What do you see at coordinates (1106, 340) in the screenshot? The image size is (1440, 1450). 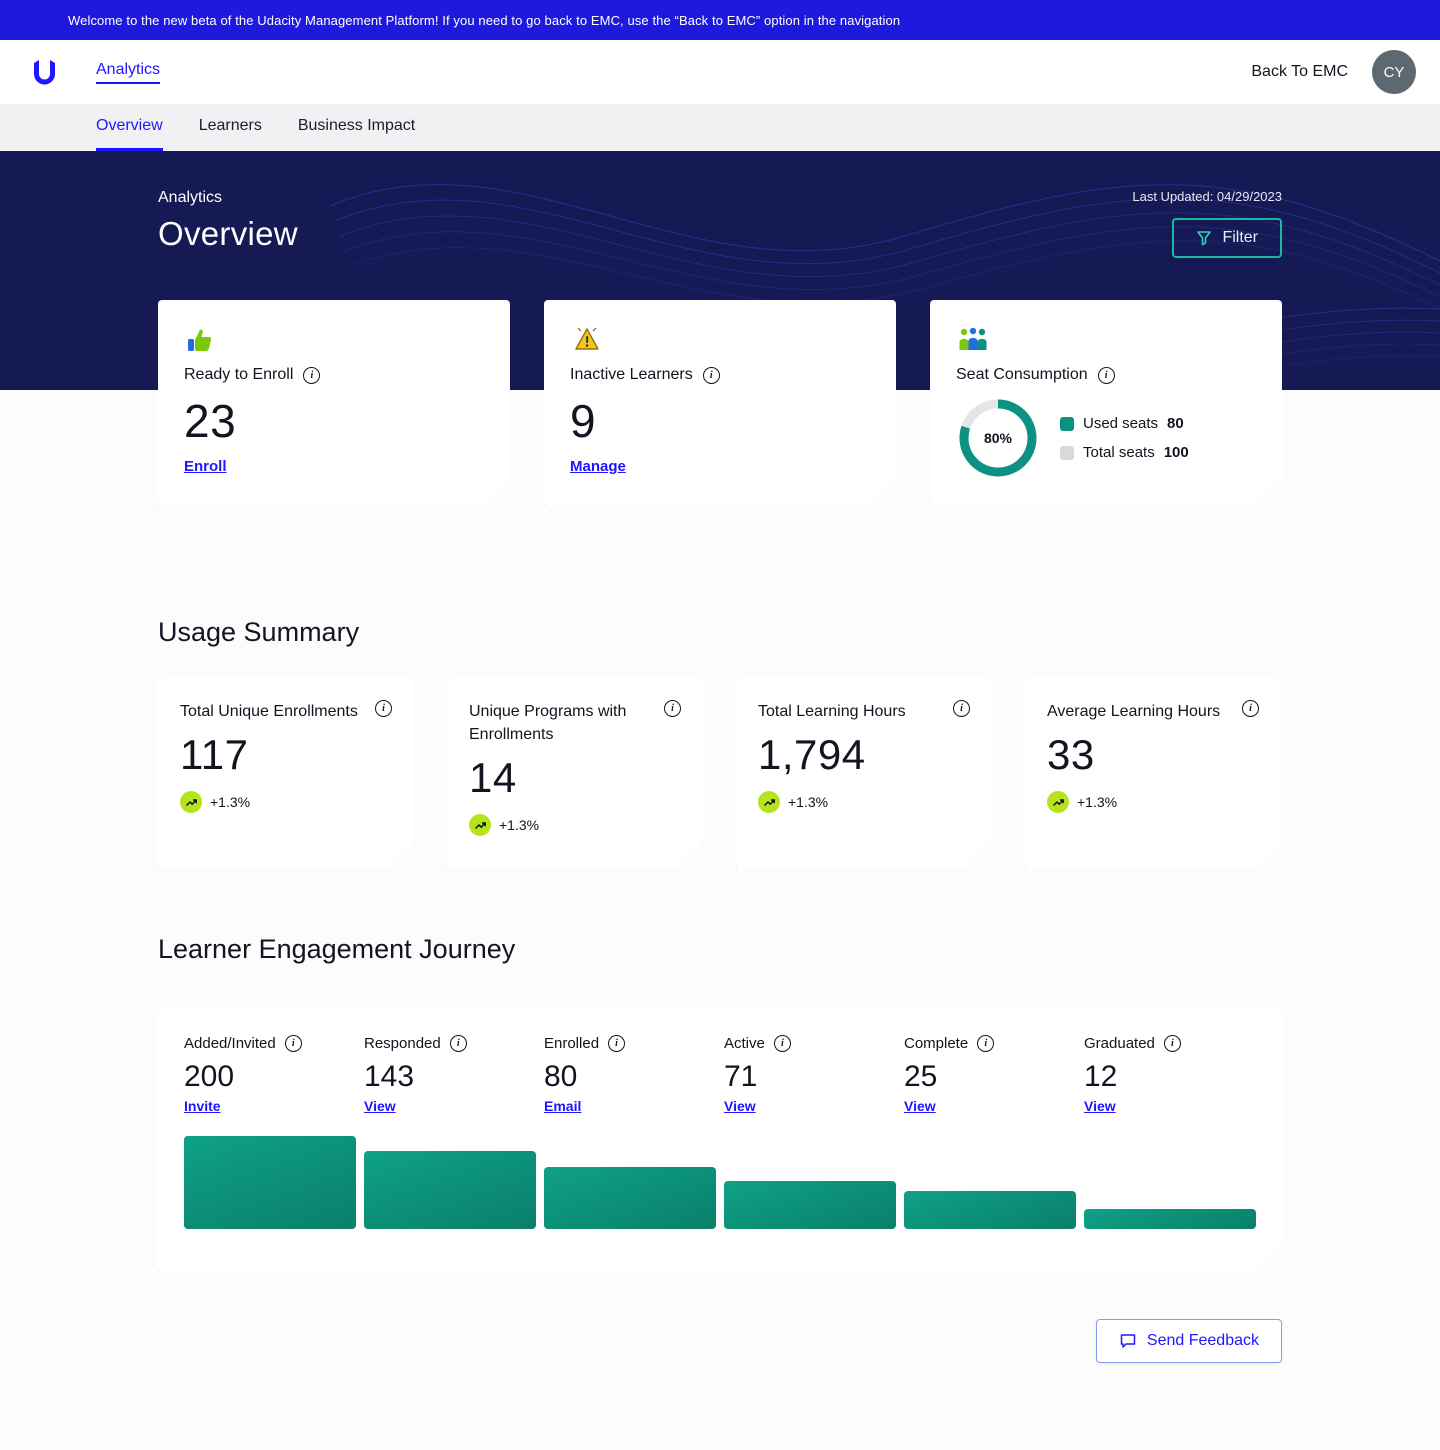 I see `people-icon` at bounding box center [1106, 340].